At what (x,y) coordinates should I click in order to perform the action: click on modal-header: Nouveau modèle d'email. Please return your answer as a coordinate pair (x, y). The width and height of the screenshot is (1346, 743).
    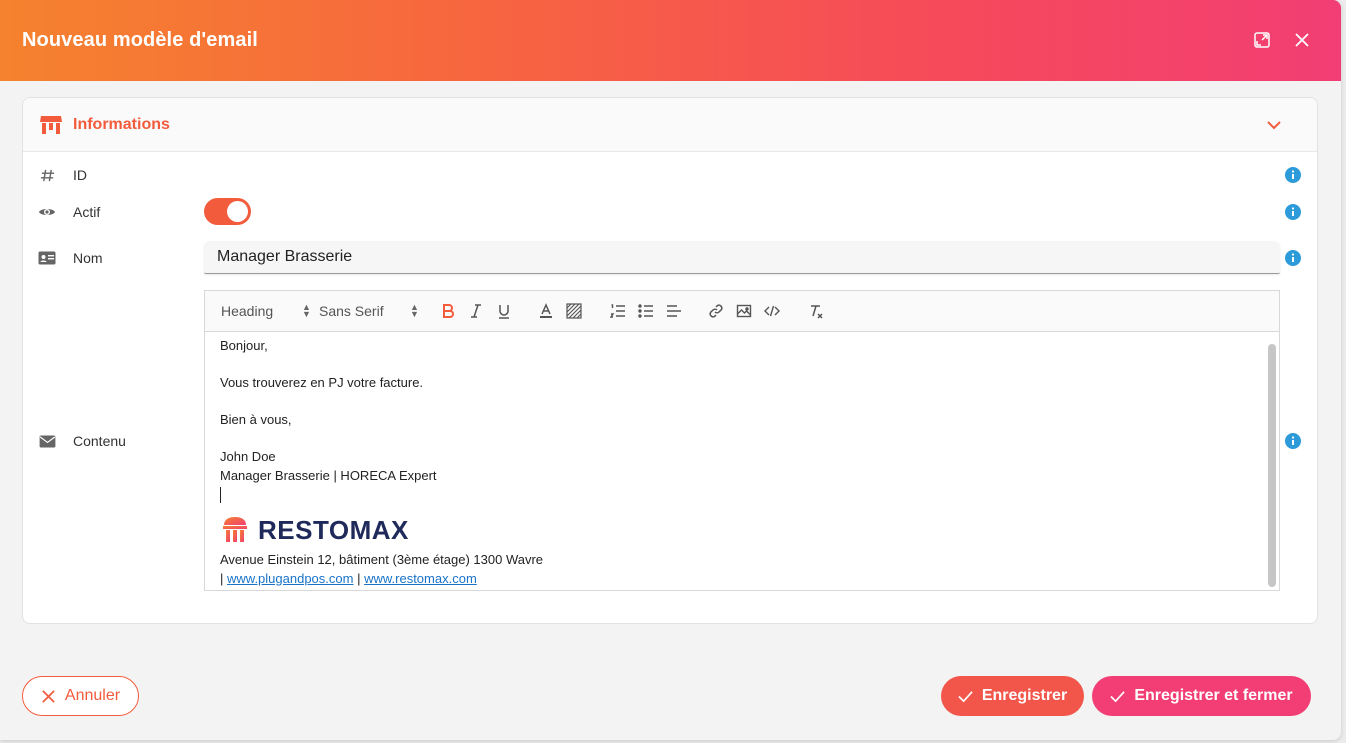
    Looking at the image, I should click on (670, 40).